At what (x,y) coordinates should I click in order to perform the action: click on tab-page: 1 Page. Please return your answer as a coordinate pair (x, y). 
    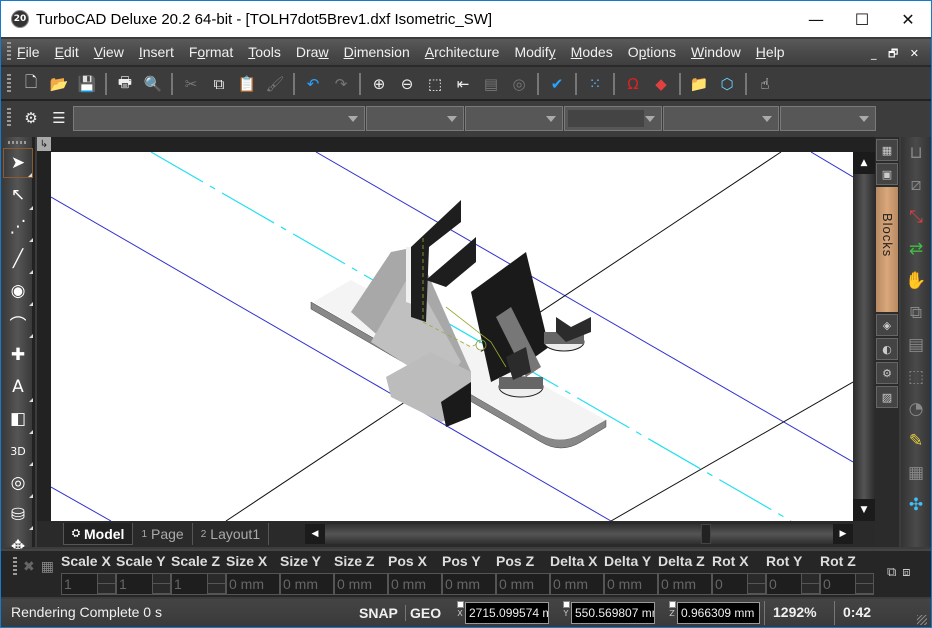
    Looking at the image, I should click on (163, 534).